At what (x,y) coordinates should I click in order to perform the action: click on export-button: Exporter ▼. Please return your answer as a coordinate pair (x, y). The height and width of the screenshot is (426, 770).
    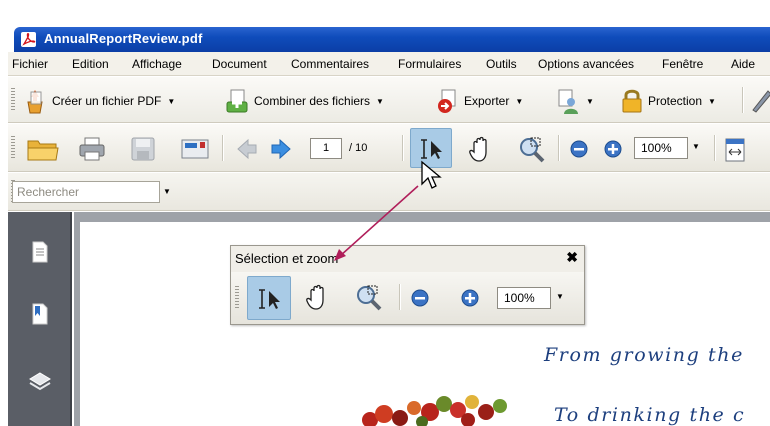
    Looking at the image, I should click on (478, 101).